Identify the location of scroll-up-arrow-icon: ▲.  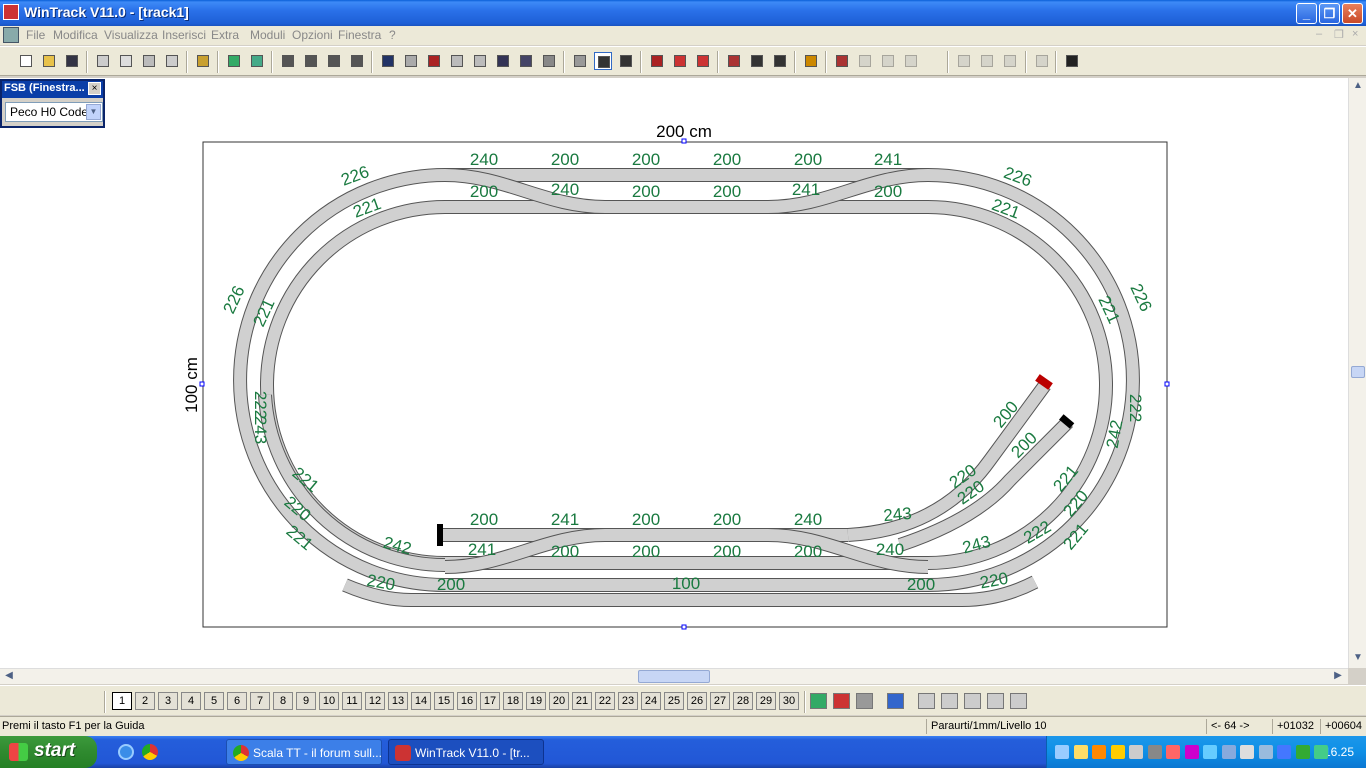
(1358, 87).